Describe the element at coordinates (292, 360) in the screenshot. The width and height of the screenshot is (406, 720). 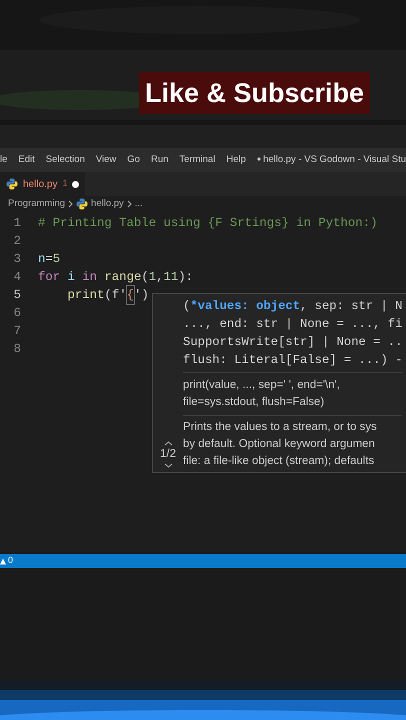
I see `signature-line: flush: Literal[False] = ...) -` at that location.